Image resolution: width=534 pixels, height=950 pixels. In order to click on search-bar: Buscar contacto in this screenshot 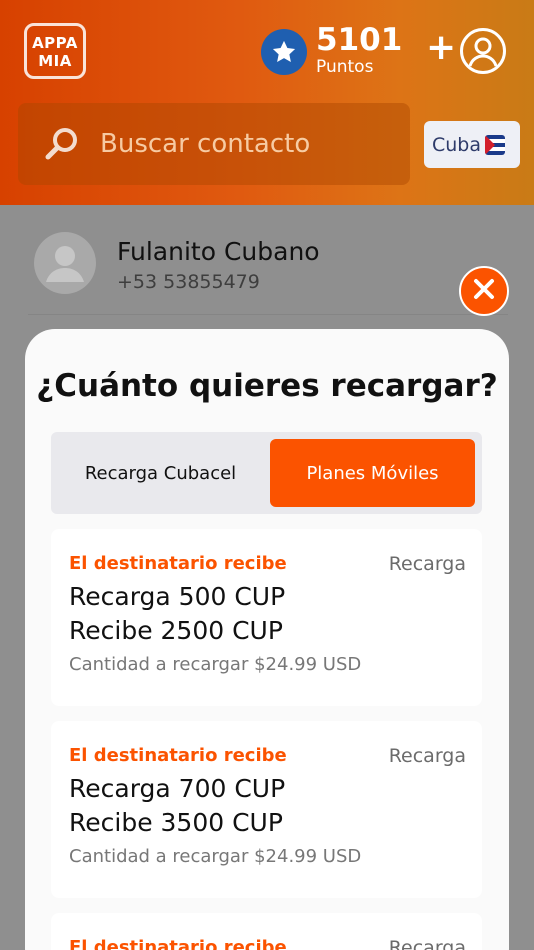, I will do `click(214, 144)`.